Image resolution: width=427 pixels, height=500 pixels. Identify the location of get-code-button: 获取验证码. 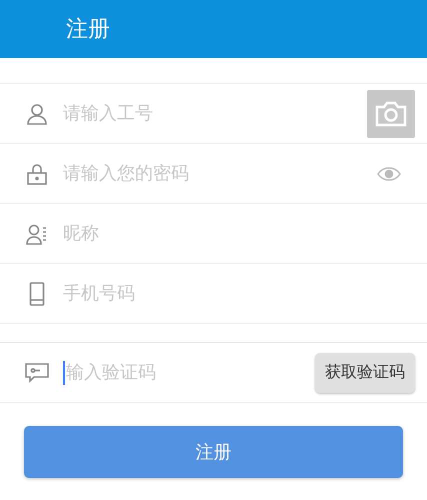
(365, 372).